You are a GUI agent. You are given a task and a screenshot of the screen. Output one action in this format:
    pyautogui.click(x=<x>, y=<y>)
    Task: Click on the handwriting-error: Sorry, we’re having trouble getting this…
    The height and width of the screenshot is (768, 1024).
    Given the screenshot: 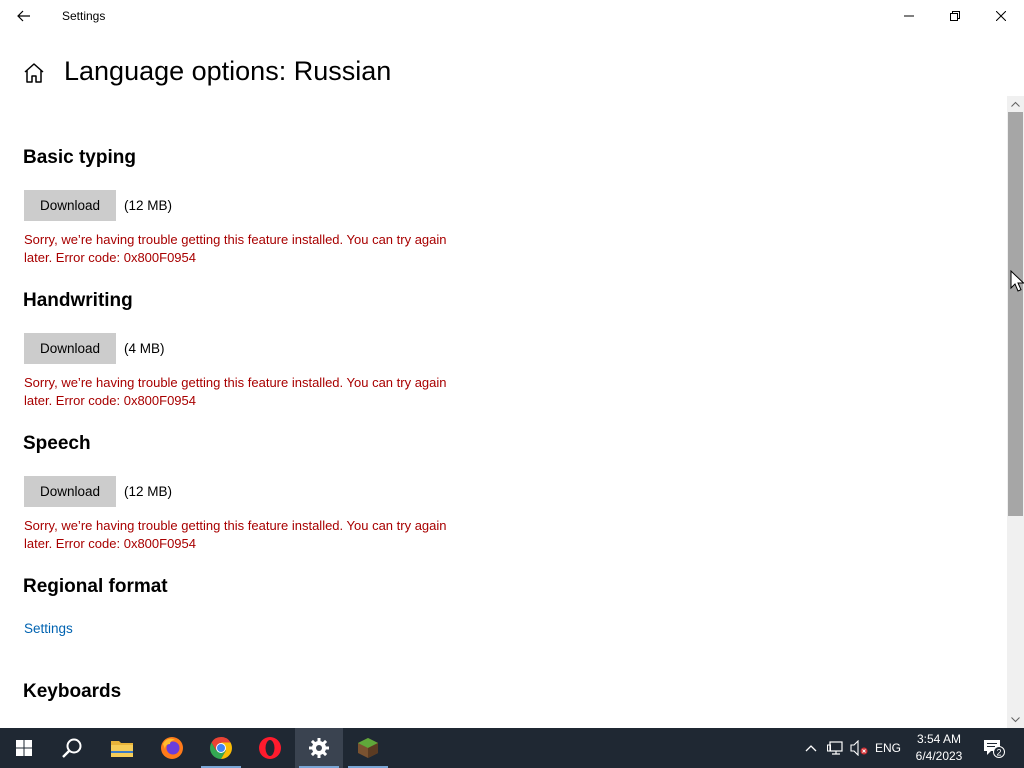 What is the action you would take?
    pyautogui.click(x=235, y=391)
    